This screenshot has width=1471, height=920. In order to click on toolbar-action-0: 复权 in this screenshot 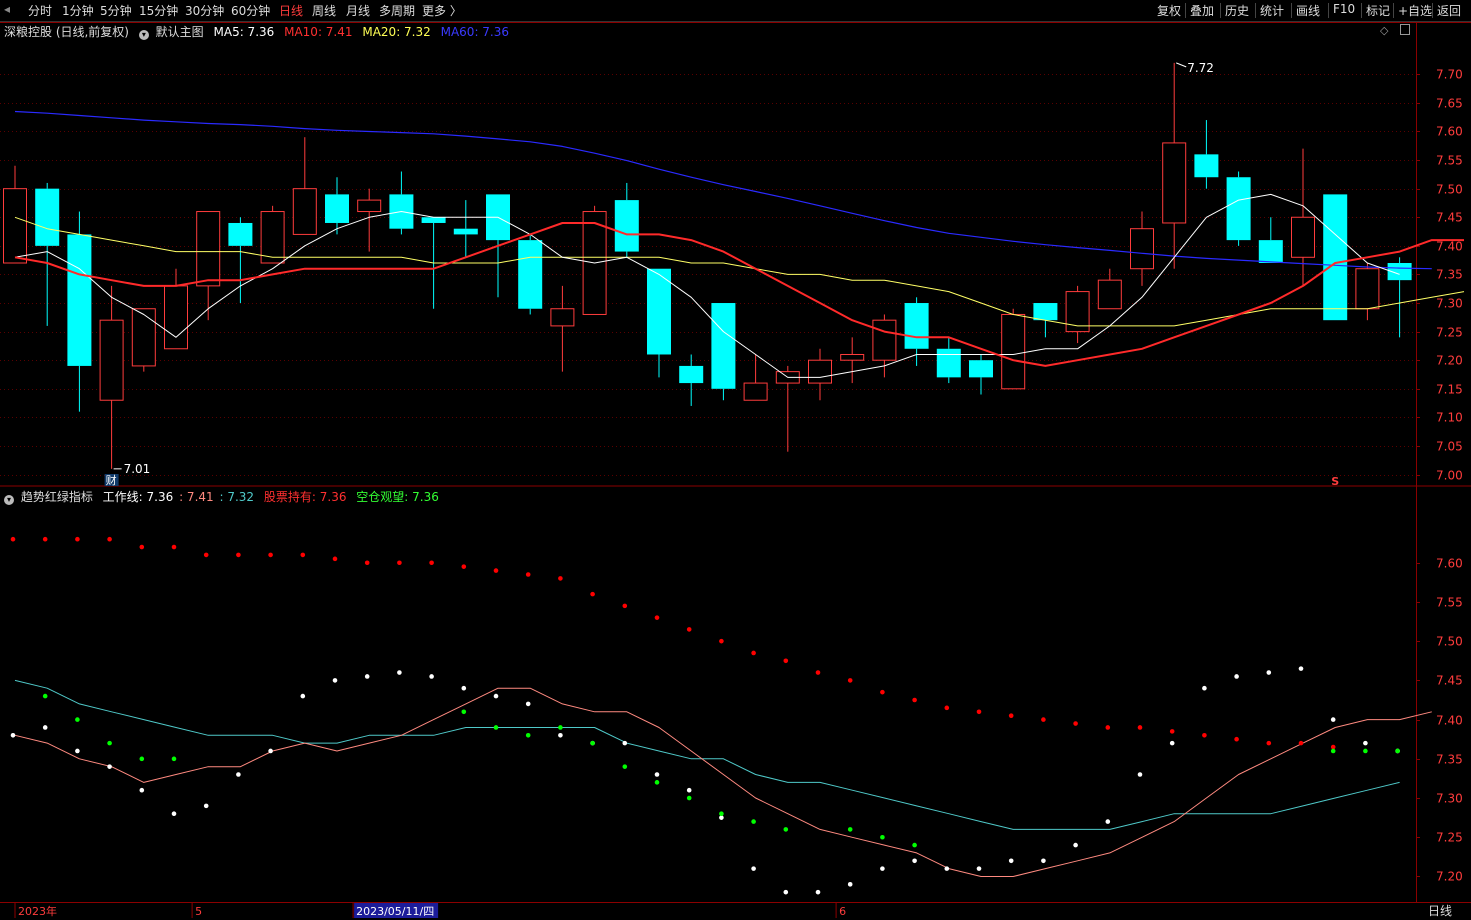, I will do `click(1169, 10)`.